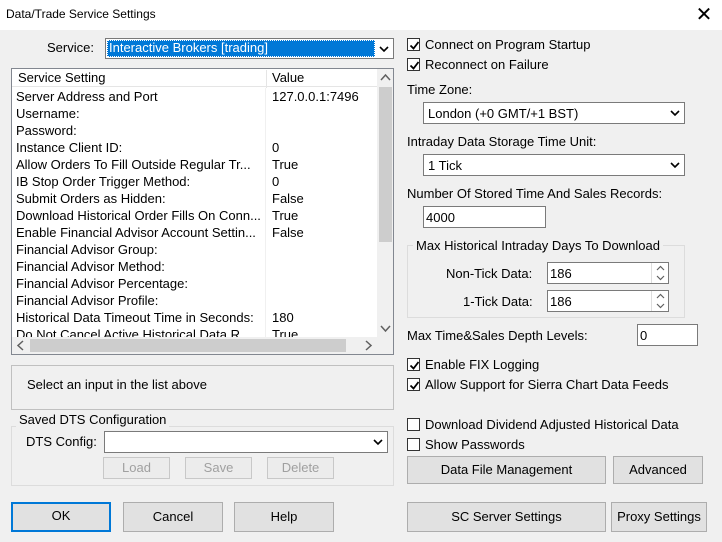 The width and height of the screenshot is (722, 542). What do you see at coordinates (70, 47) in the screenshot?
I see `service-label: Service:` at bounding box center [70, 47].